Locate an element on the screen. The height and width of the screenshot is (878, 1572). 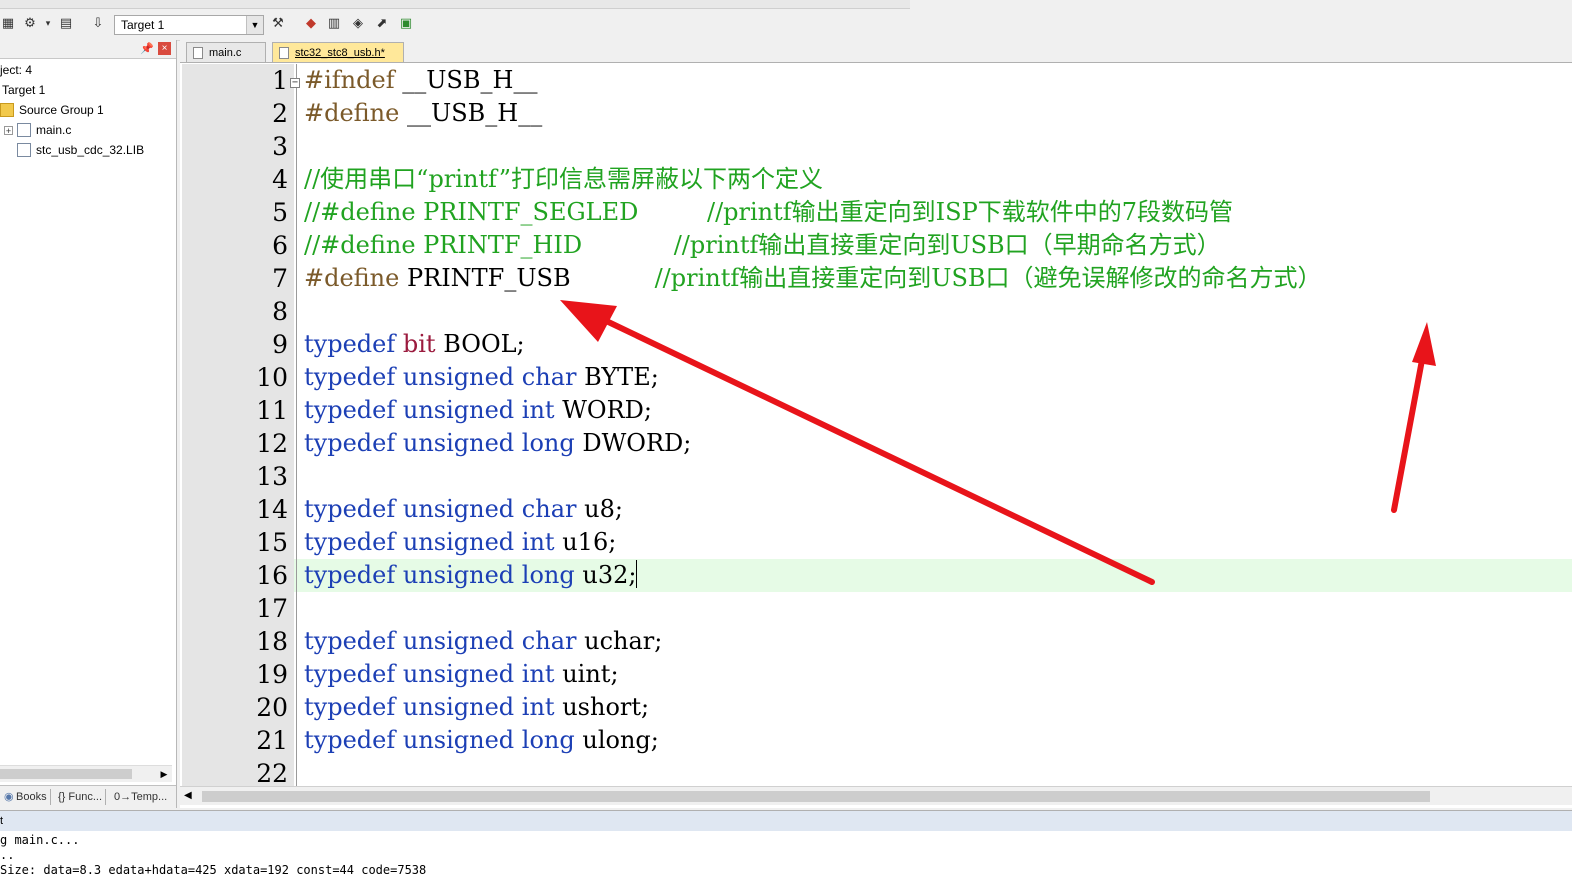
close-icon: × is located at coordinates (164, 48).